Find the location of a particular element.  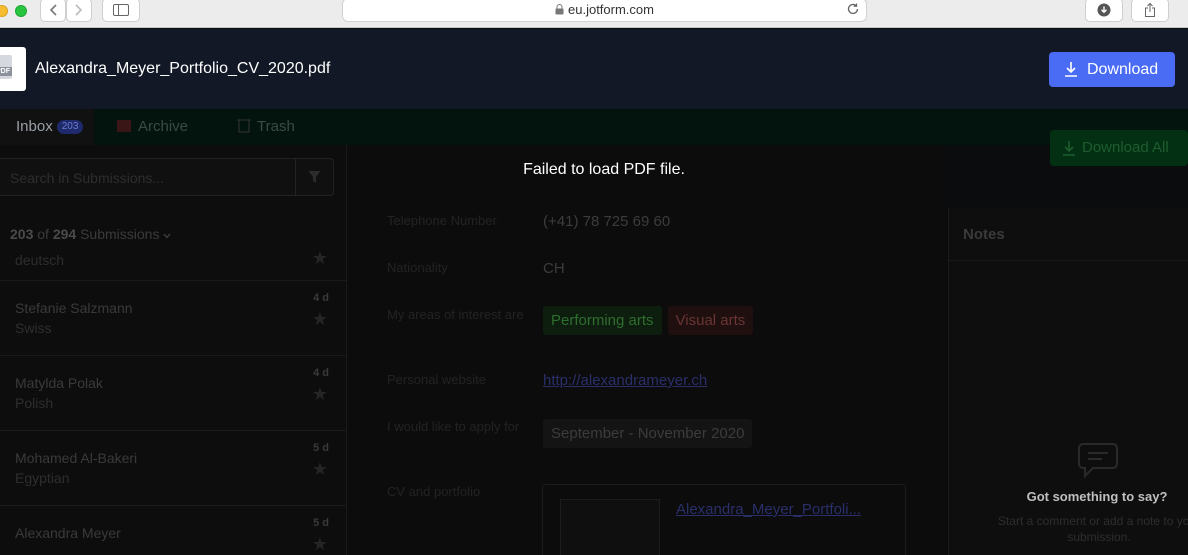

tab-archive: Archive is located at coordinates (152, 127).